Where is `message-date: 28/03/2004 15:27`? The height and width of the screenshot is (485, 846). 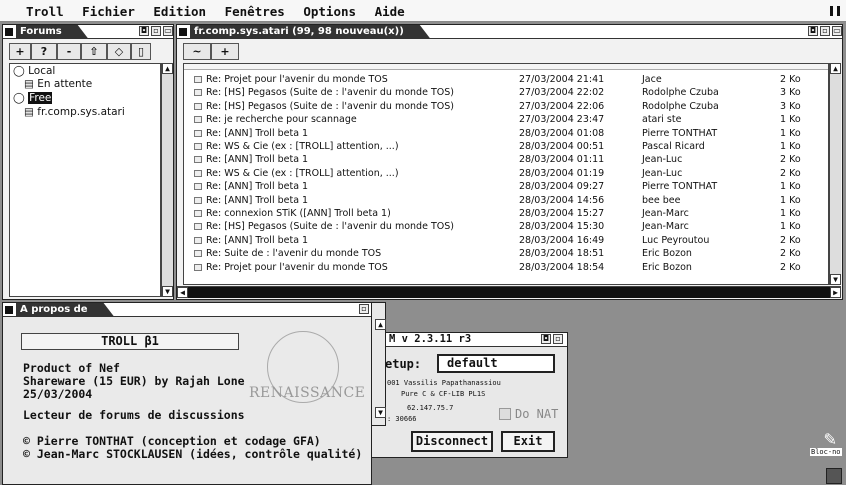
message-date: 28/03/2004 15:27 is located at coordinates (562, 213).